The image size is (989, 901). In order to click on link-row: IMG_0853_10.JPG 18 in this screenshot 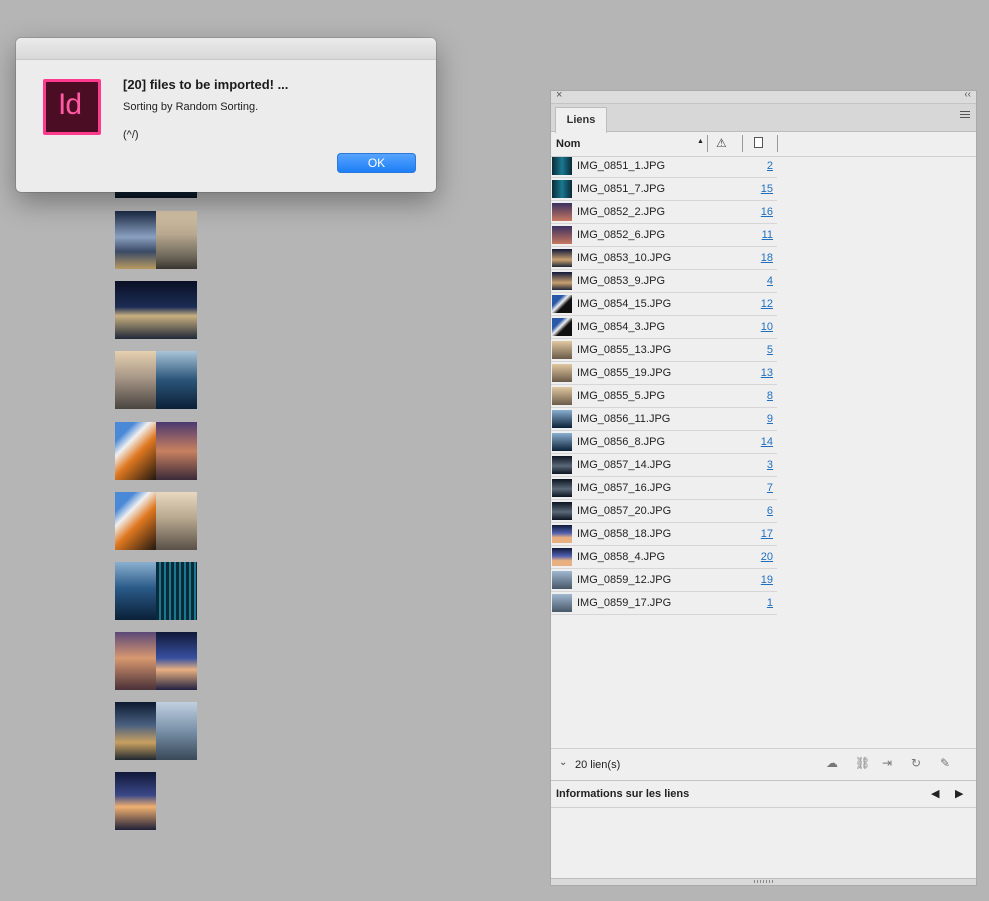, I will do `click(664, 258)`.